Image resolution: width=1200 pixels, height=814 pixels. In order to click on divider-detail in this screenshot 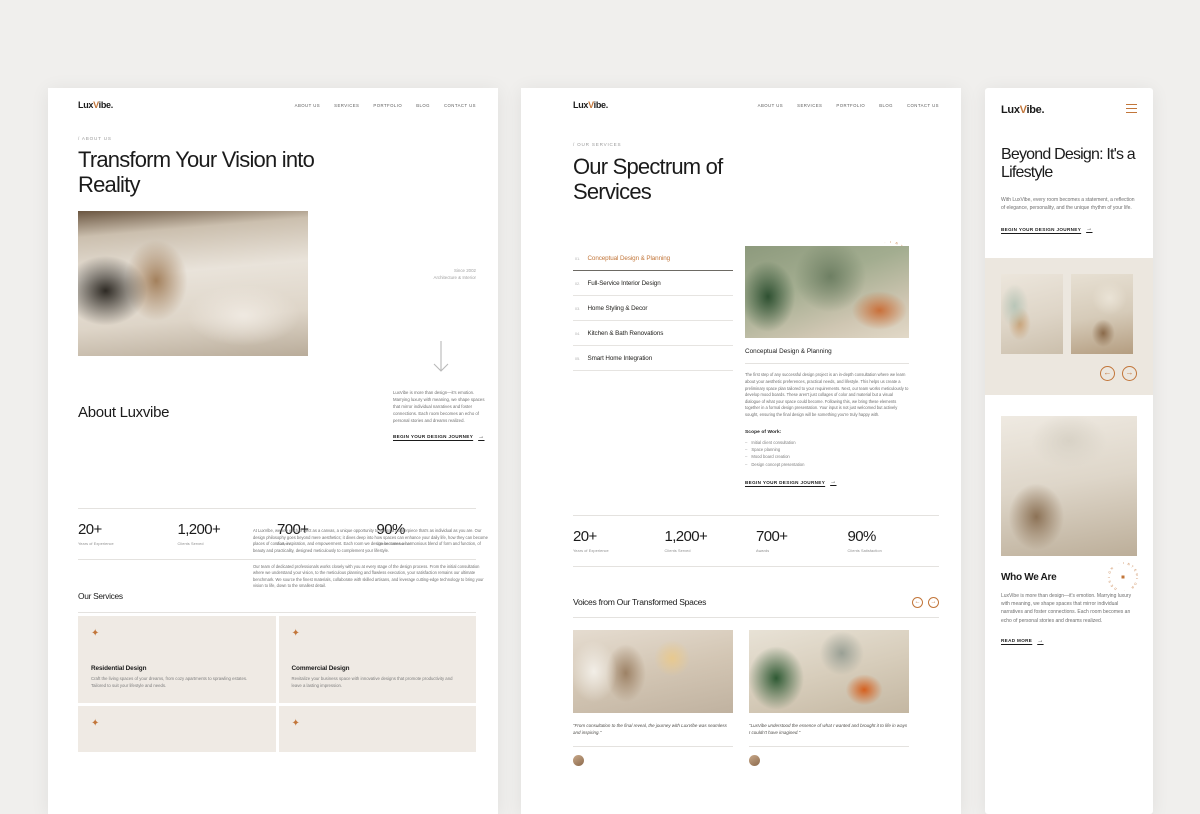, I will do `click(827, 364)`.